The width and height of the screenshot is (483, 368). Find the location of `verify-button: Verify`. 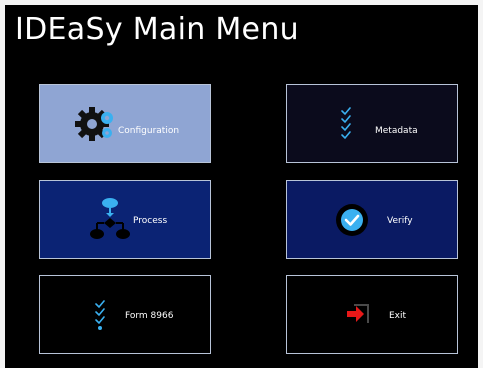

verify-button: Verify is located at coordinates (372, 219).